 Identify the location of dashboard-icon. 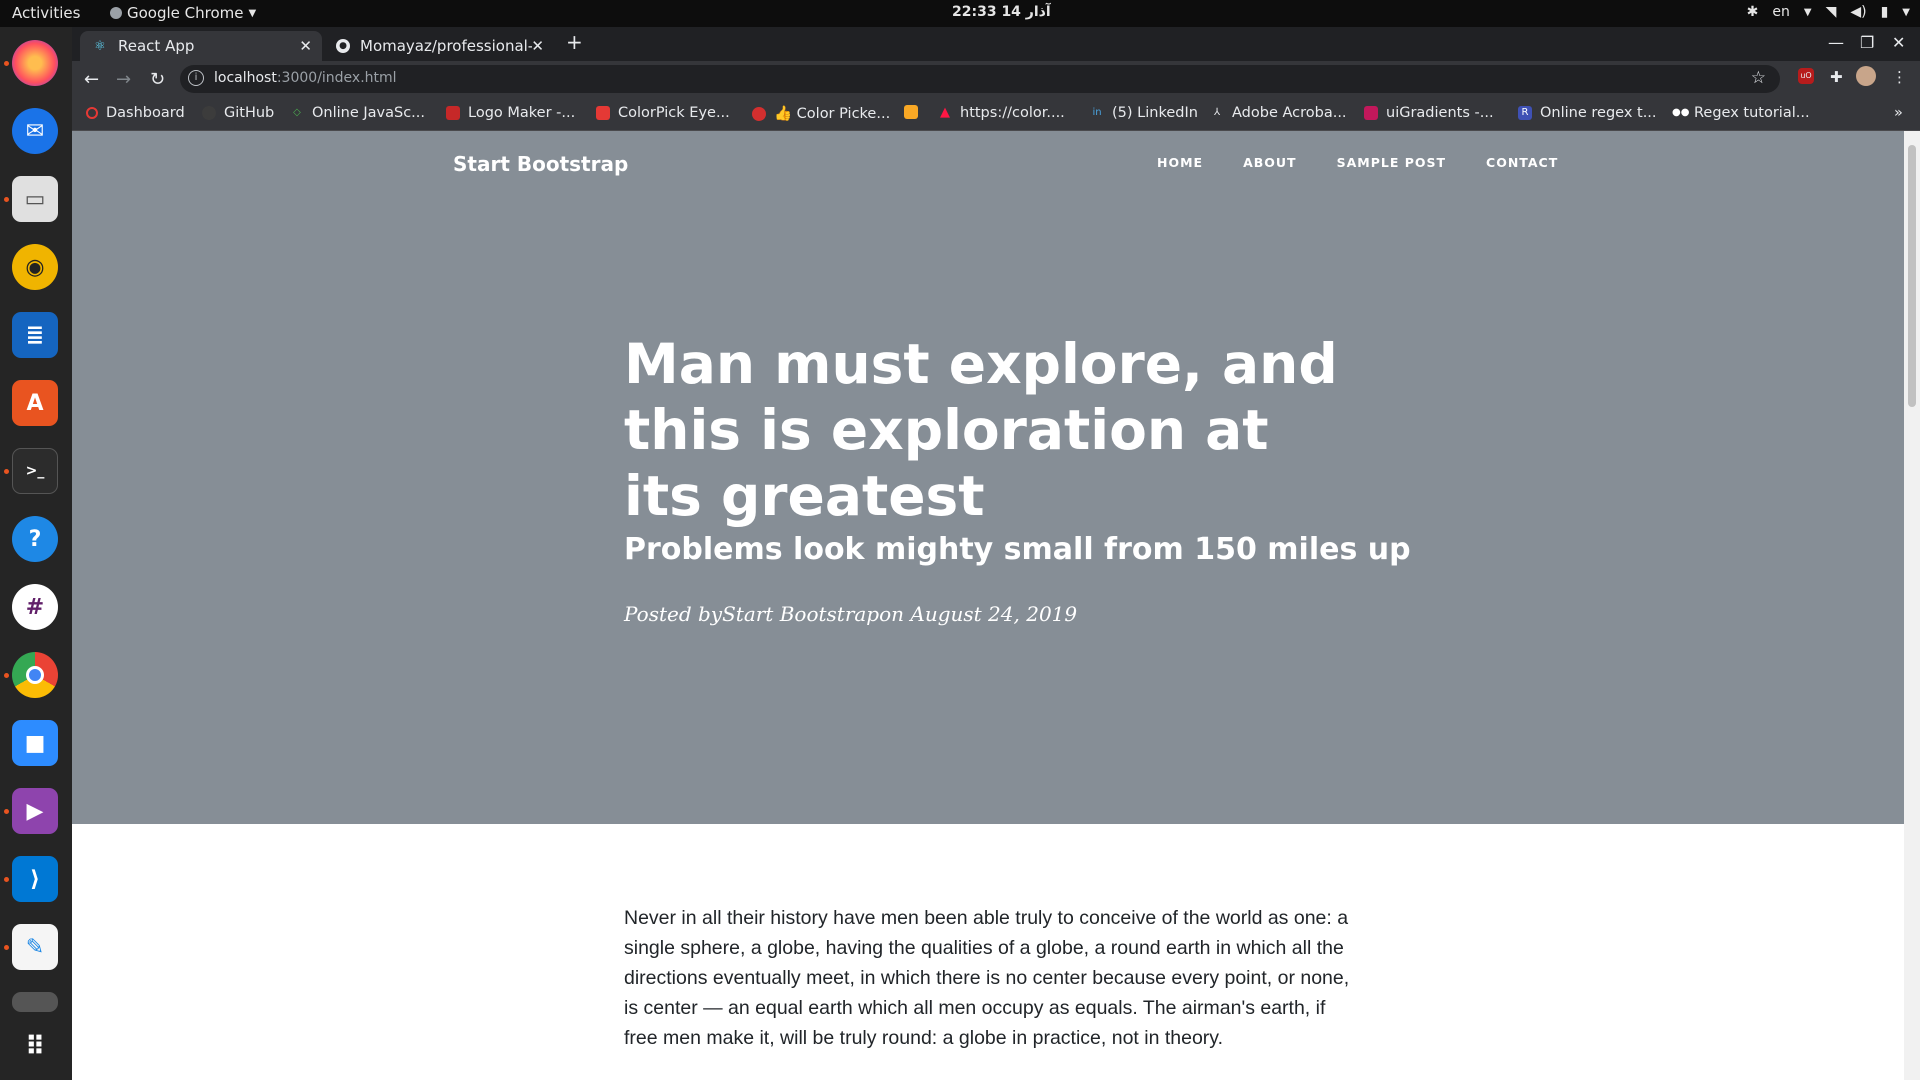
(92, 113).